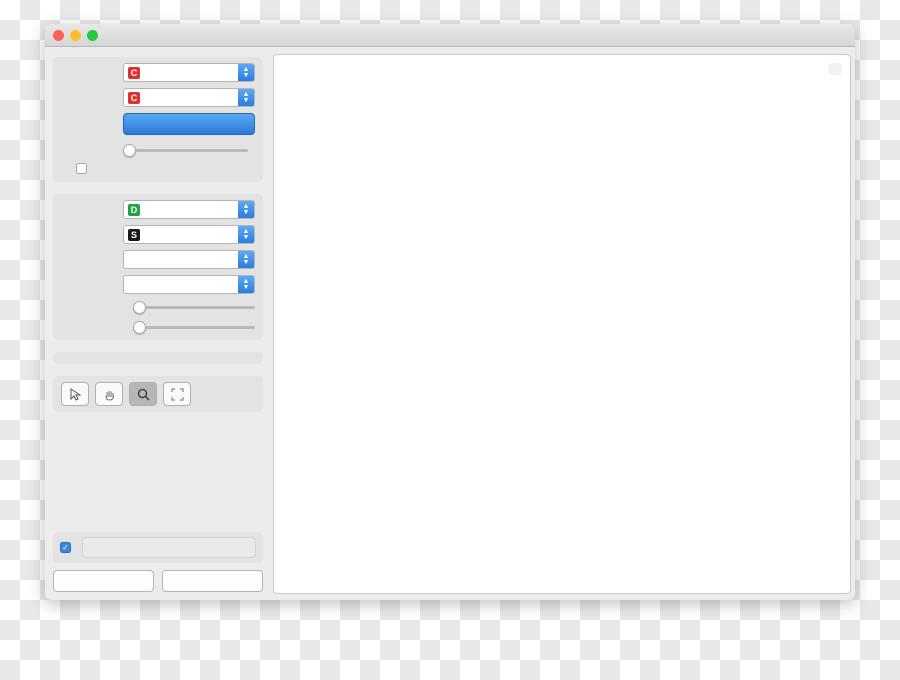 This screenshot has width=900, height=680. Describe the element at coordinates (189, 234) in the screenshot. I see `label-combo: S ▲ ▼` at that location.